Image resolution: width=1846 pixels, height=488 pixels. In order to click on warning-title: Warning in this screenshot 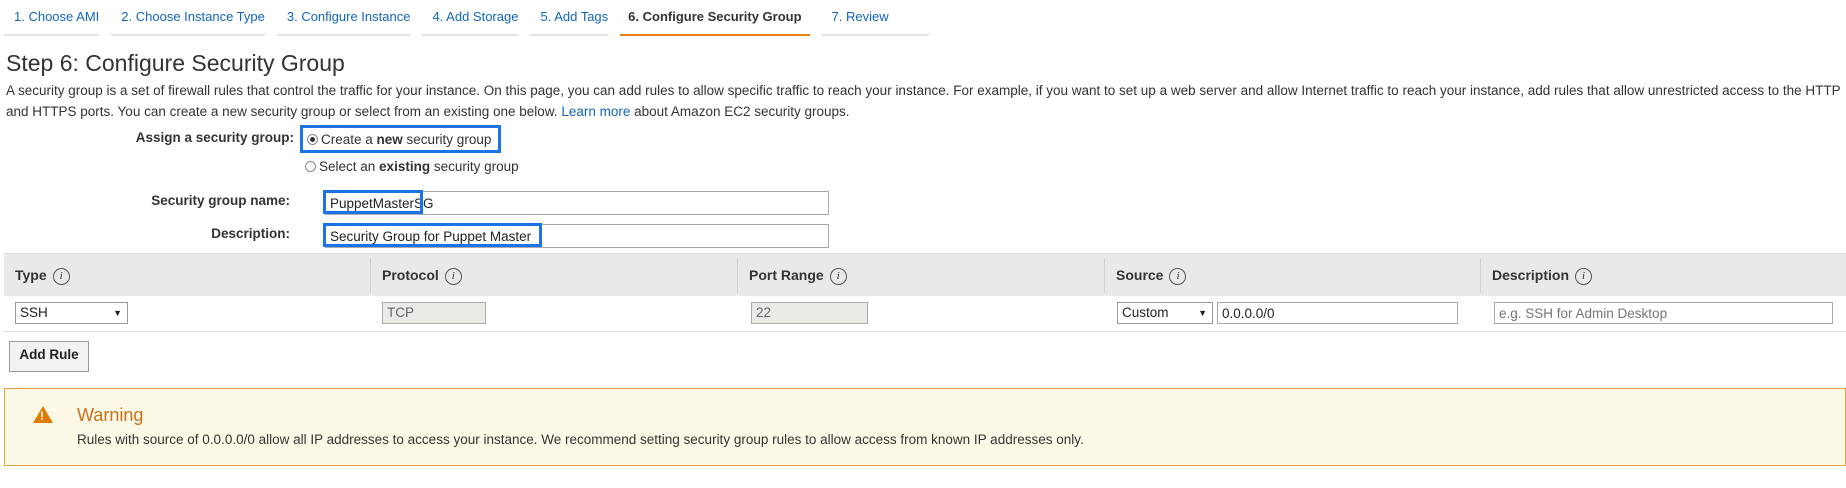, I will do `click(110, 415)`.